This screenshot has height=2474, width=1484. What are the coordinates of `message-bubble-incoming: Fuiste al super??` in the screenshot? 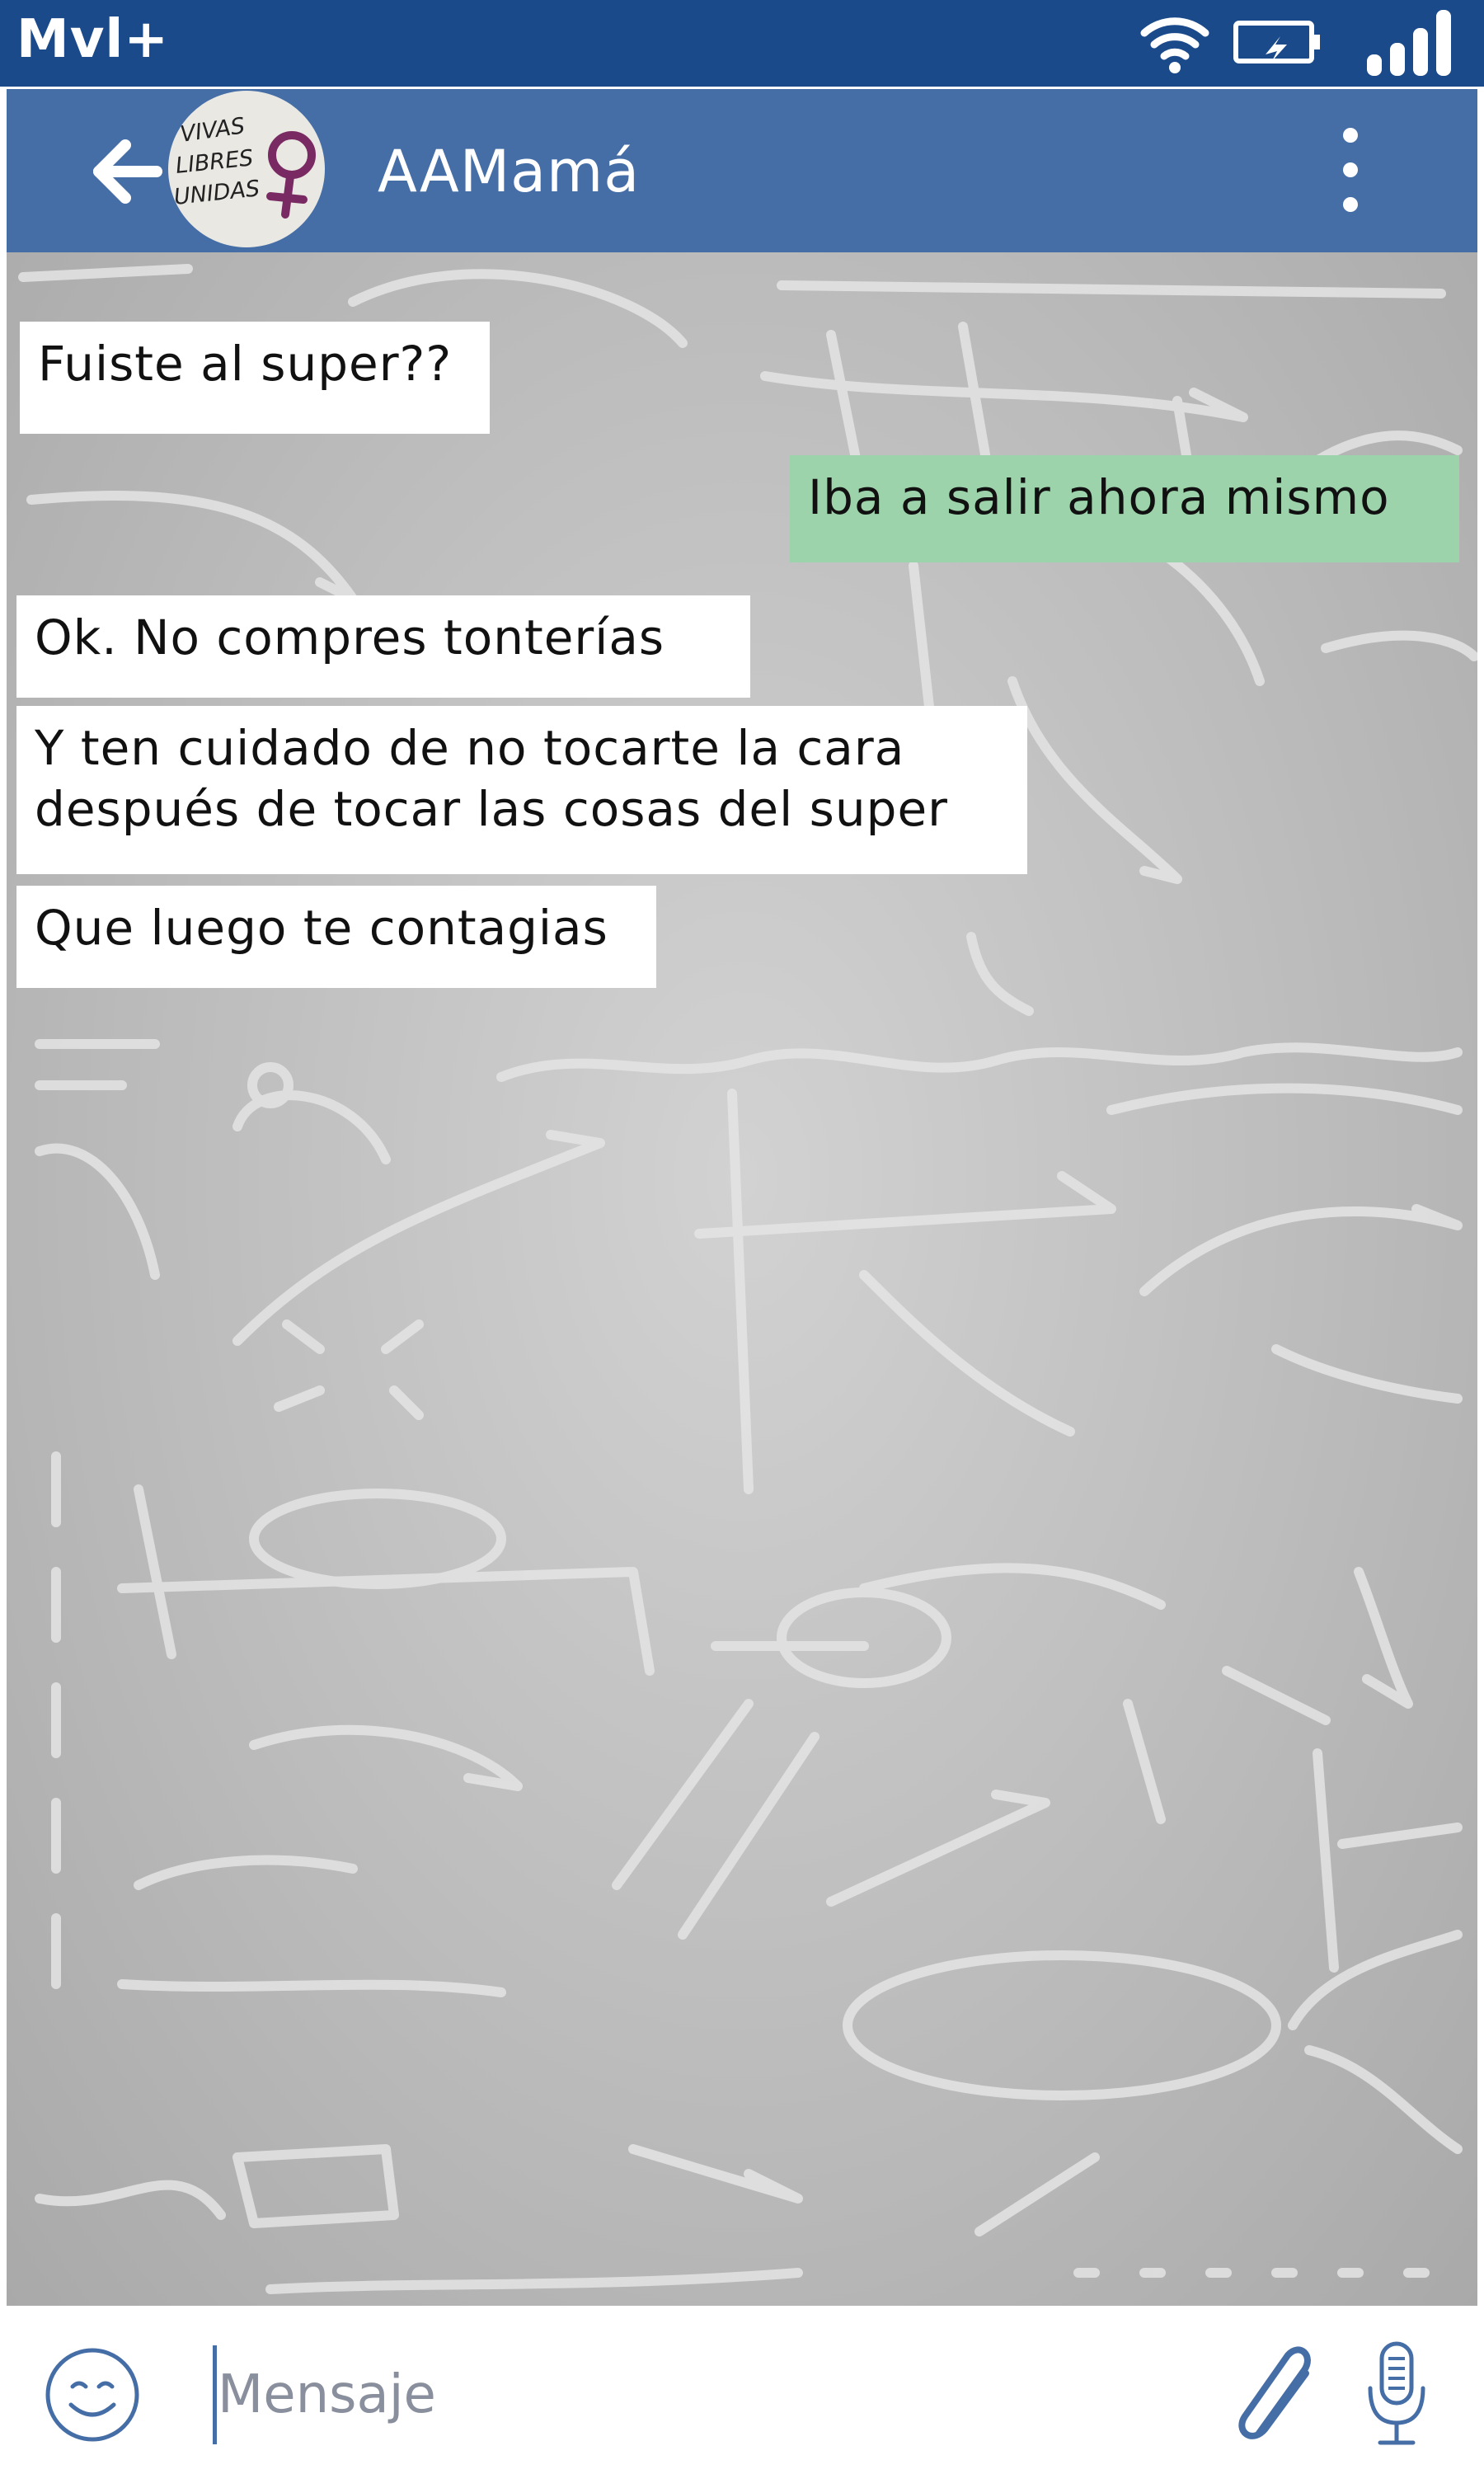 It's located at (255, 378).